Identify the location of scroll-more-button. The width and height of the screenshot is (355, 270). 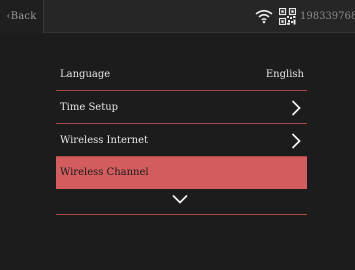
(181, 202).